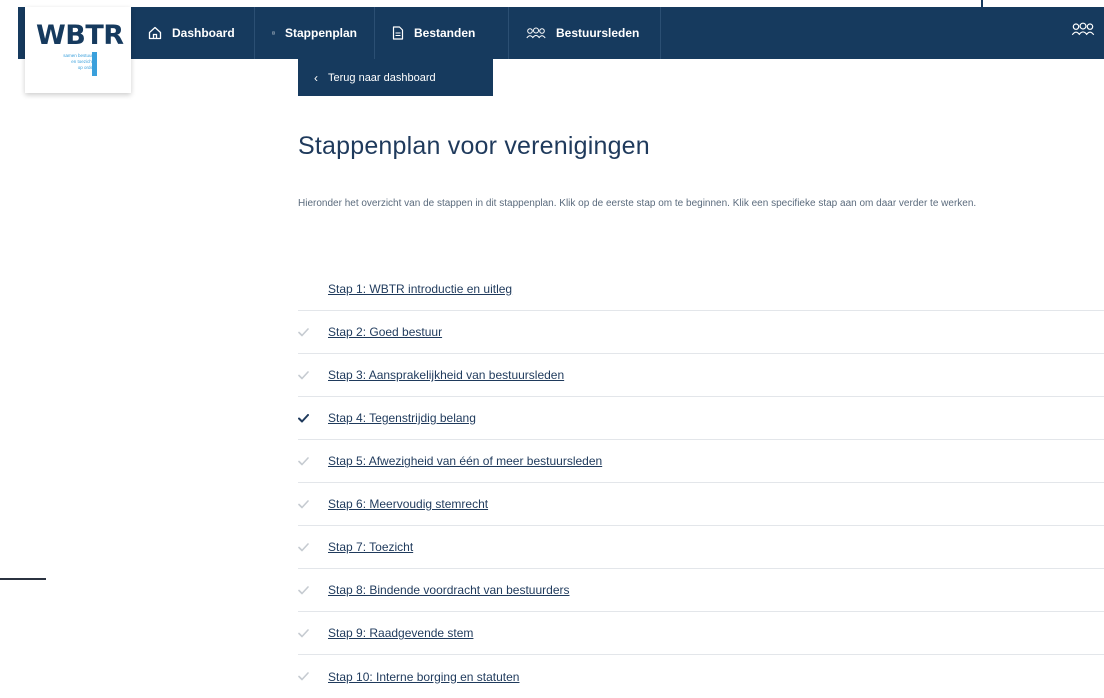 The height and width of the screenshot is (698, 1104). I want to click on nav-label: Stappenplan, so click(320, 33).